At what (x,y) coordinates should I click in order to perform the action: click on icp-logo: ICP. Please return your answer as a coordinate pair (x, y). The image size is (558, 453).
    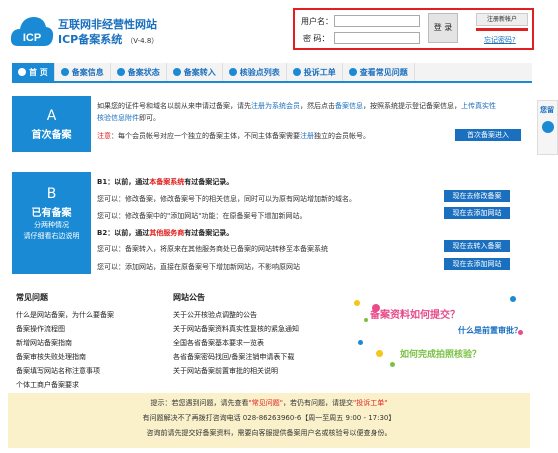
    Looking at the image, I should click on (32, 31).